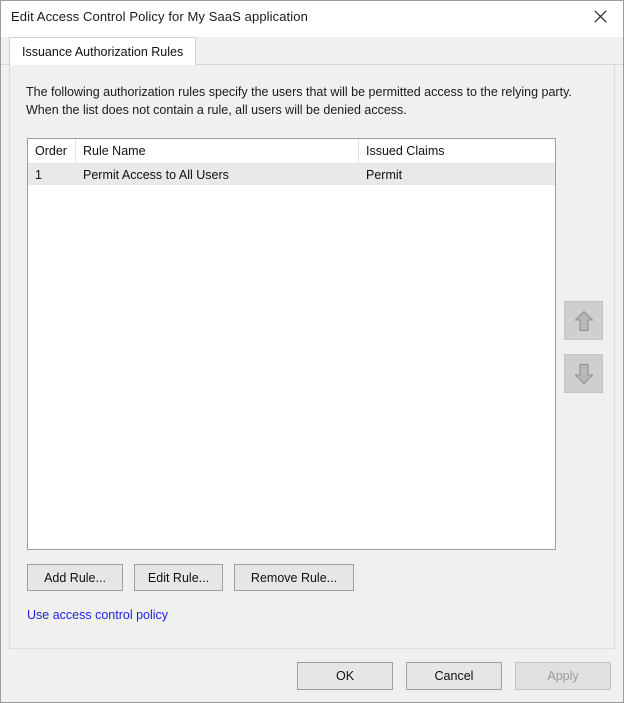 The image size is (624, 703). What do you see at coordinates (291, 174) in the screenshot?
I see `table-row: 1 Permit Access to All Users Permit` at bounding box center [291, 174].